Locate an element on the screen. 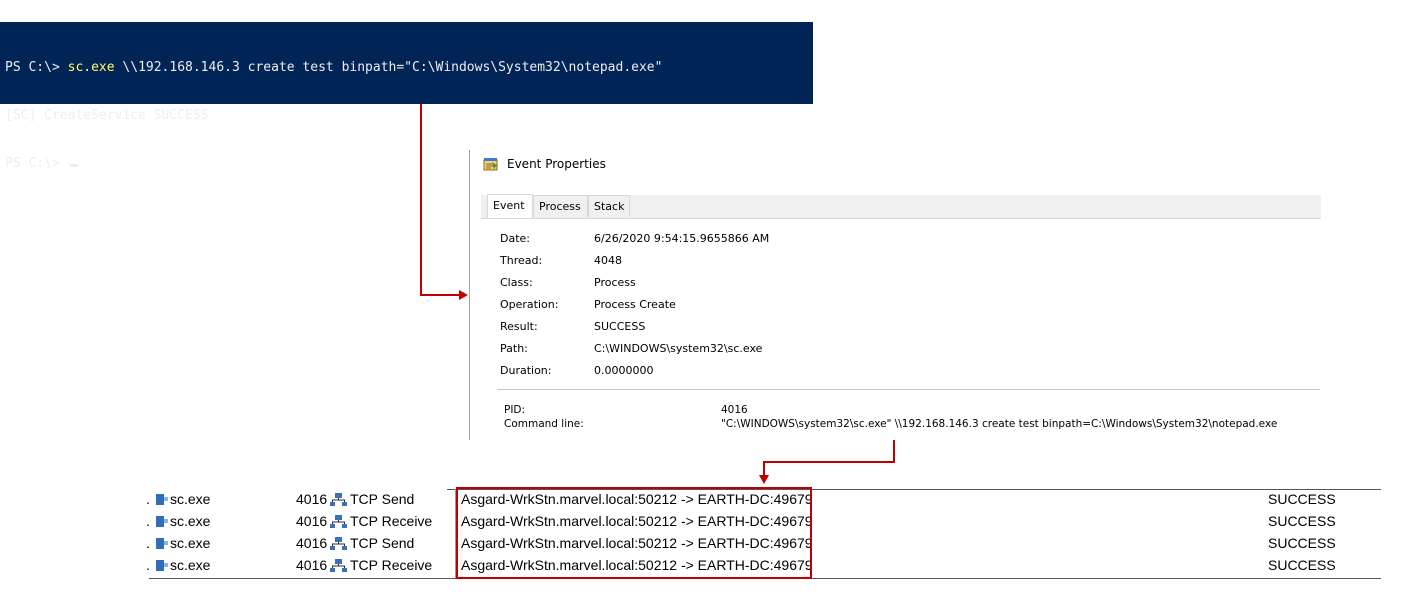  field-result: Result: SUCCESS is located at coordinates (900, 327).